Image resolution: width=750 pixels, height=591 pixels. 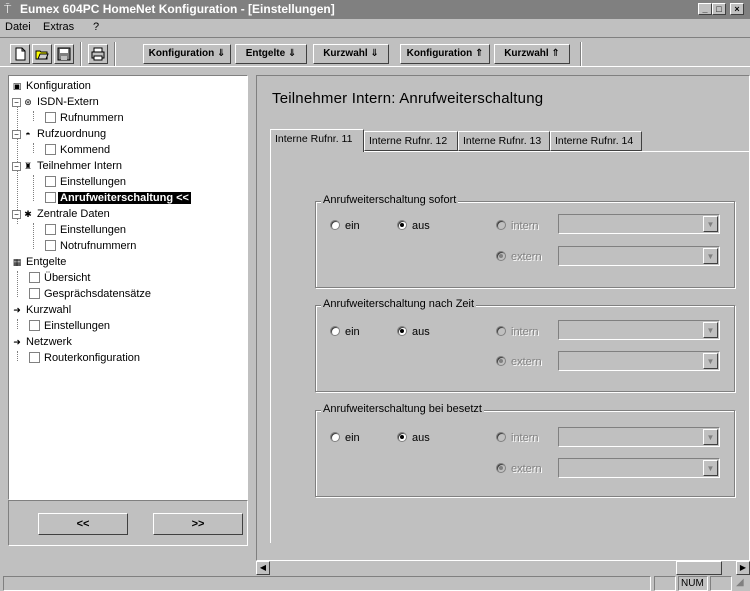 What do you see at coordinates (345, 226) in the screenshot?
I see `radio-sofort-ein: ein` at bounding box center [345, 226].